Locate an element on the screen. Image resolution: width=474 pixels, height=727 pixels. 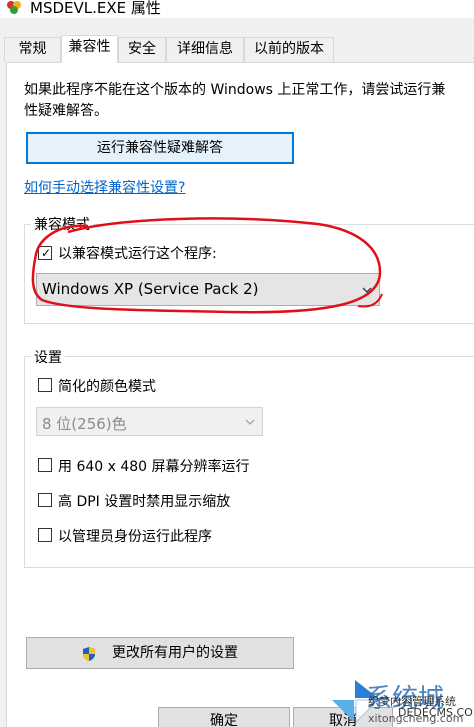
high-dpi-checkbox is located at coordinates (45, 500).